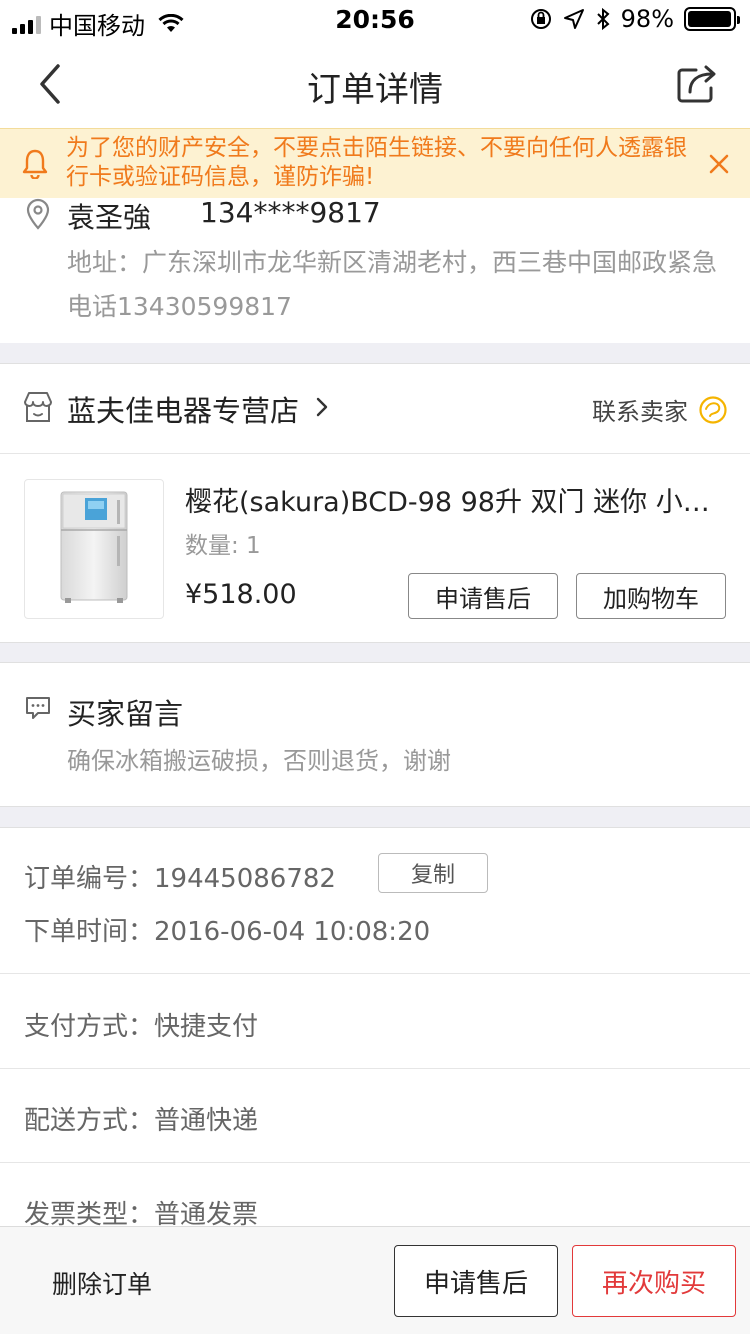 Image resolution: width=750 pixels, height=1334 pixels. What do you see at coordinates (540, 19) in the screenshot?
I see `rotation-lock-icon` at bounding box center [540, 19].